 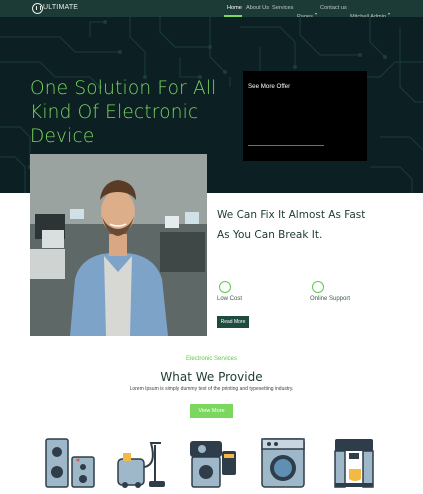 What do you see at coordinates (282, 8) in the screenshot?
I see `nav-services: Services` at bounding box center [282, 8].